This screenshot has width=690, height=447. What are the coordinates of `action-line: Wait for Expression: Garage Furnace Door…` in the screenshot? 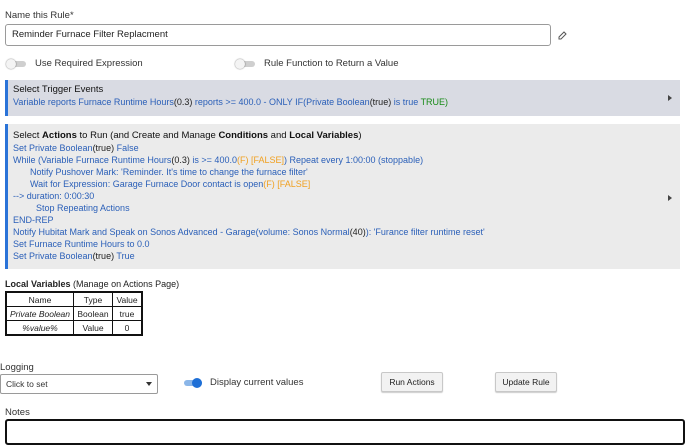 It's located at (170, 184).